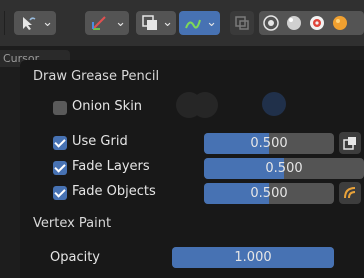 This screenshot has height=278, width=364. What do you see at coordinates (75, 257) in the screenshot?
I see `opacity-label: Opacity` at bounding box center [75, 257].